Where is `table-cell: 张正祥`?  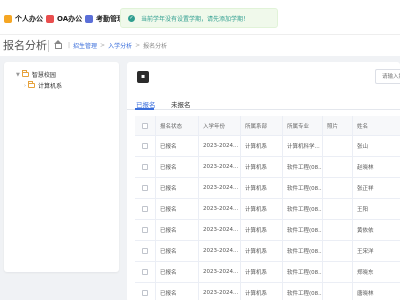
table-cell: 张正祥 is located at coordinates (376, 188).